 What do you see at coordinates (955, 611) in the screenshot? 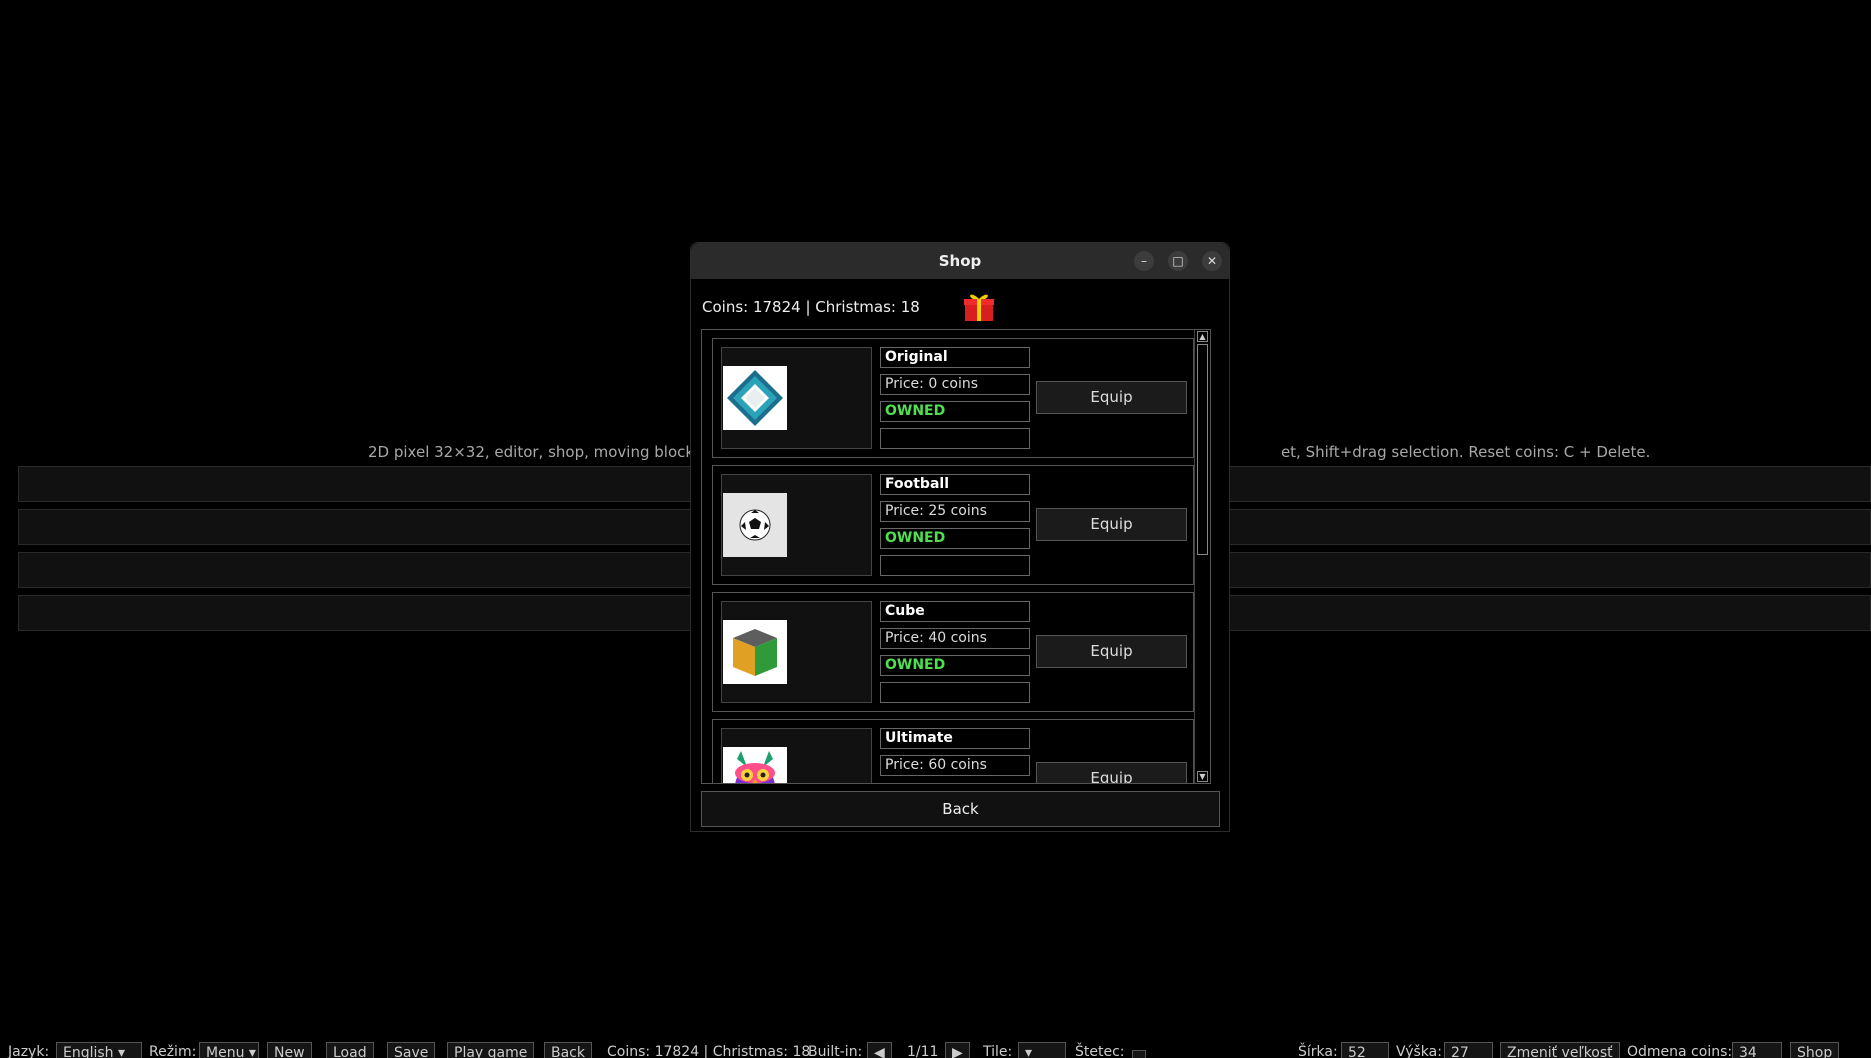
I see `item-name: Cube` at bounding box center [955, 611].